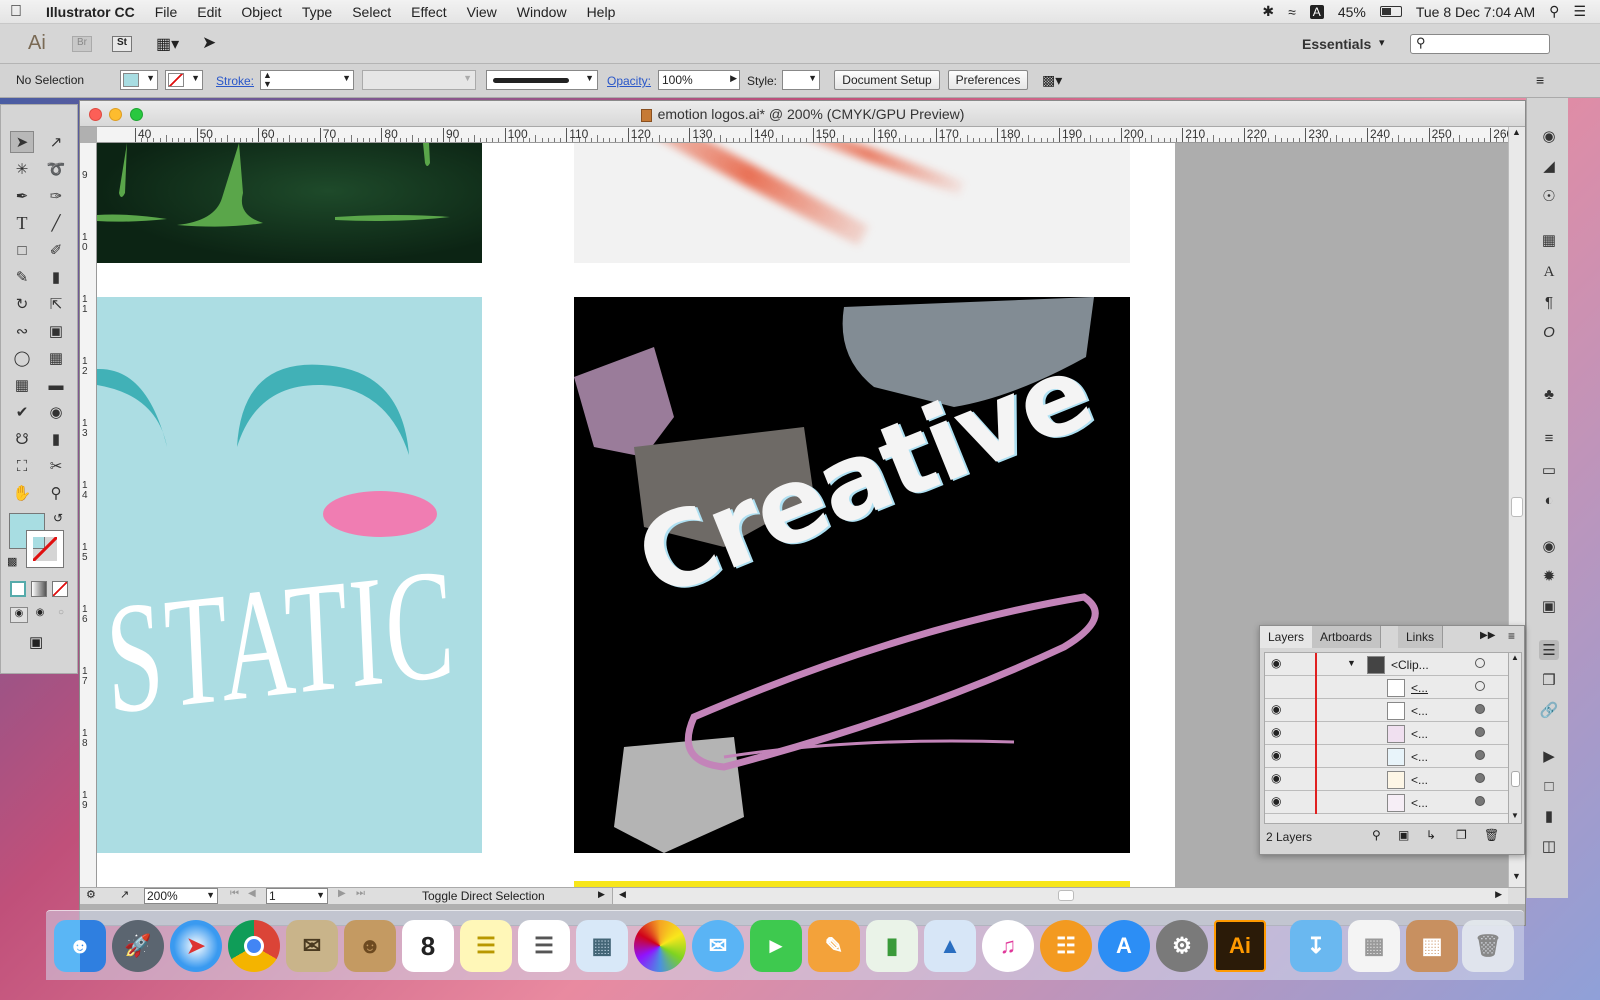 The height and width of the screenshot is (1000, 1600). What do you see at coordinates (988, 80) in the screenshot?
I see `preferences-button: Preferences` at bounding box center [988, 80].